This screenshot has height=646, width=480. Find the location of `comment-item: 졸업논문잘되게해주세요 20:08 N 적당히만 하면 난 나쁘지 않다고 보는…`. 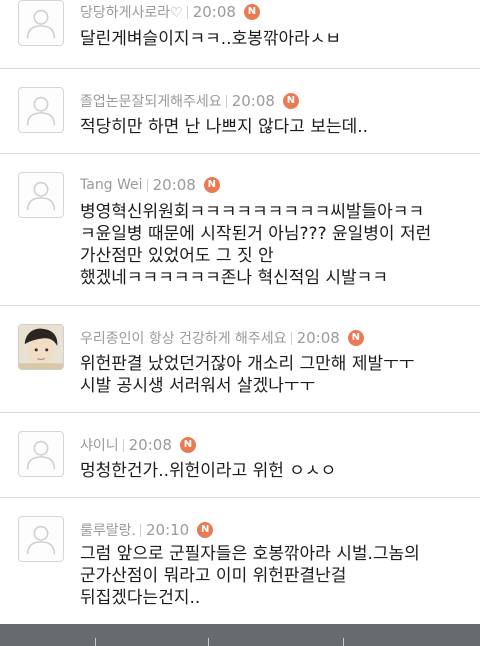

comment-item: 졸업논문잘되게해주세요 20:08 N 적당히만 하면 난 나쁘지 않다고 보는… is located at coordinates (240, 111).